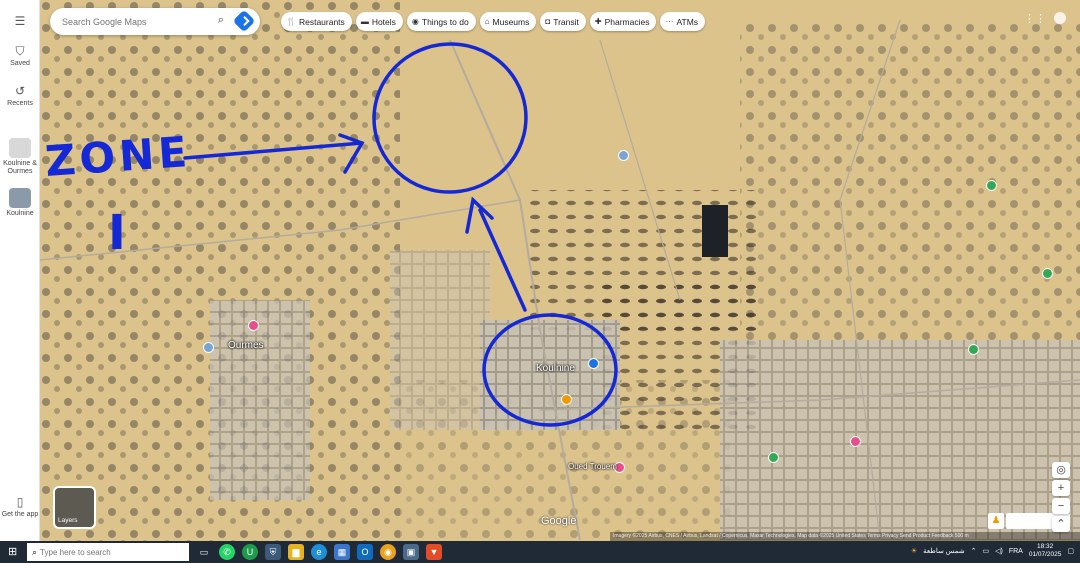 The height and width of the screenshot is (563, 1080). I want to click on language-indicator: FRA, so click(1016, 551).